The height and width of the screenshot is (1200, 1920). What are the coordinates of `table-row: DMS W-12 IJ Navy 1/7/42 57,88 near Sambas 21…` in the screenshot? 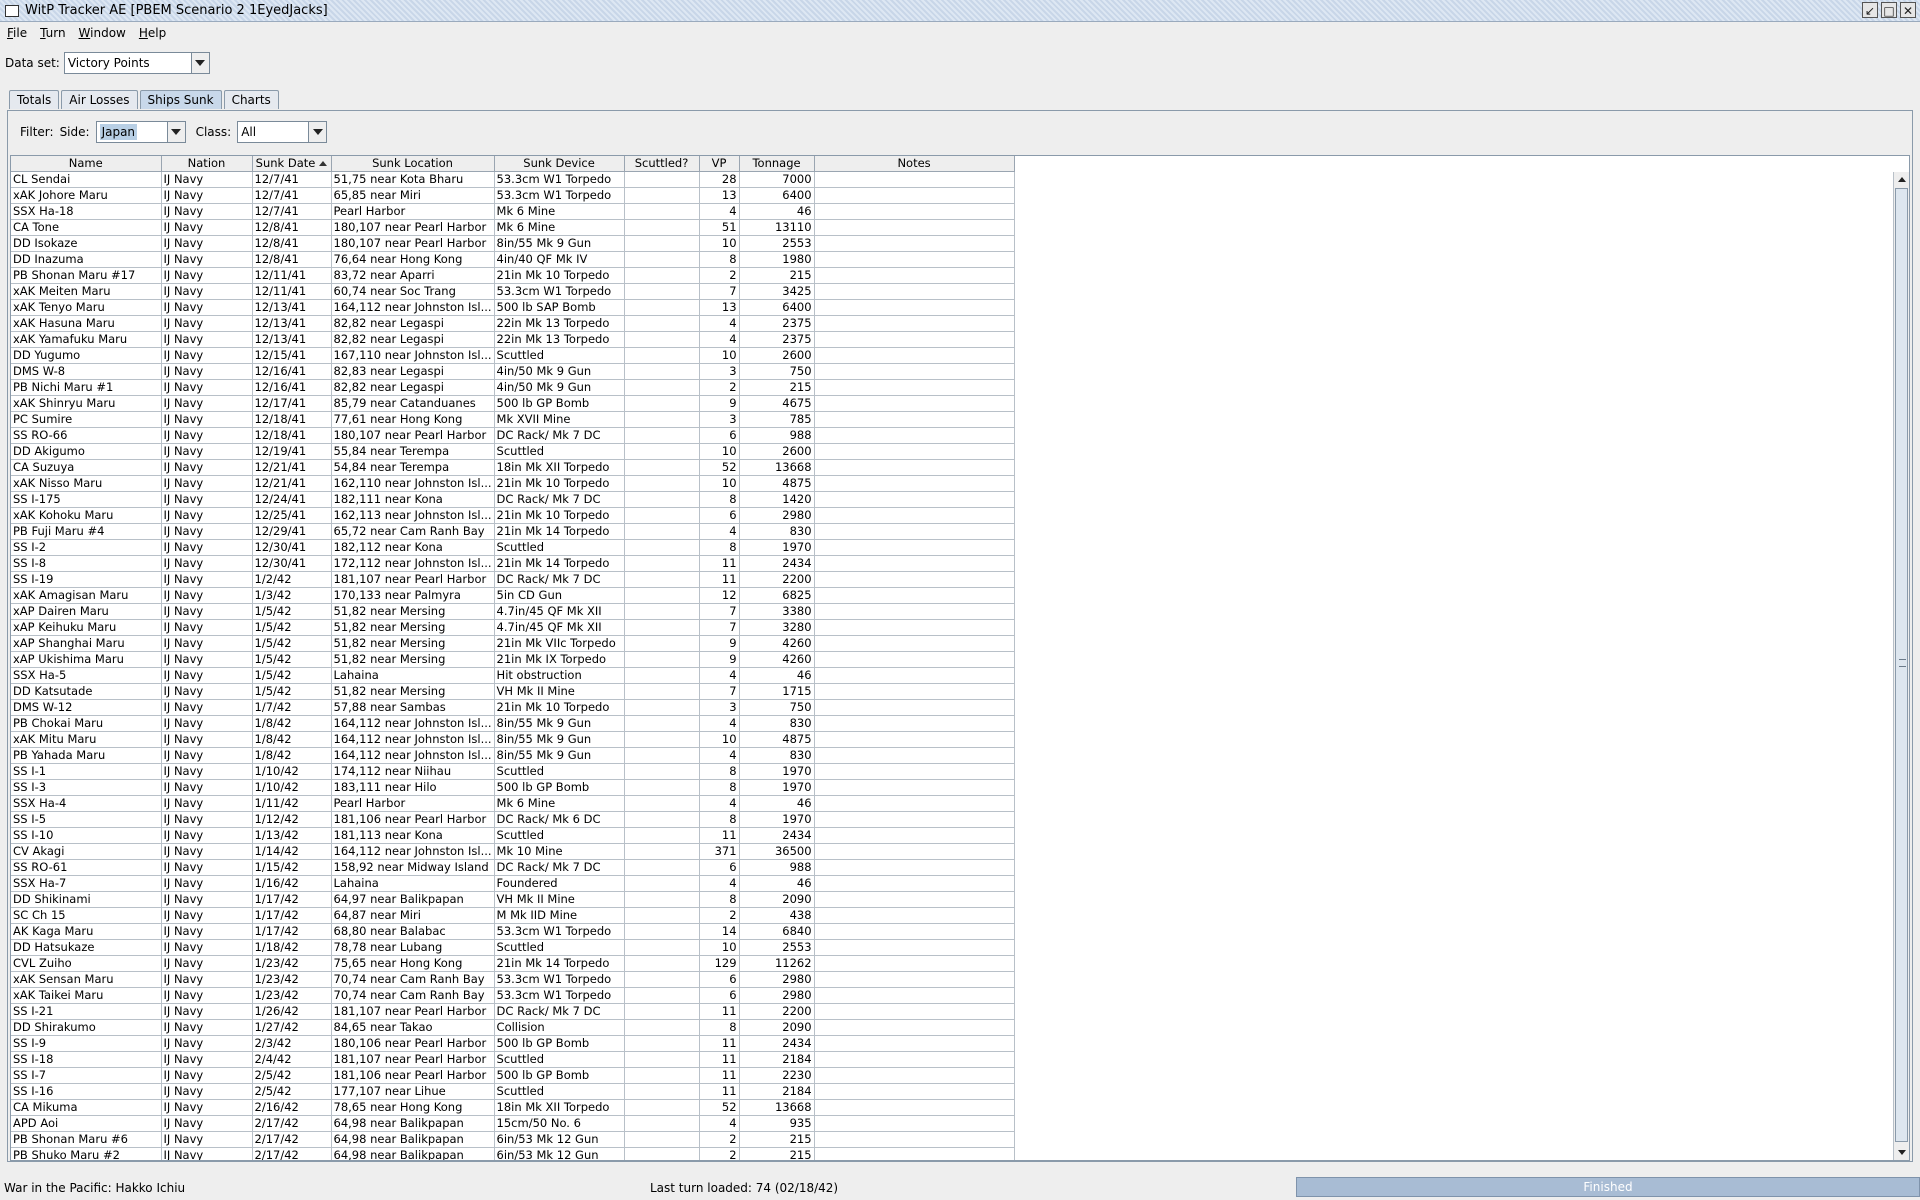 It's located at (513, 707).